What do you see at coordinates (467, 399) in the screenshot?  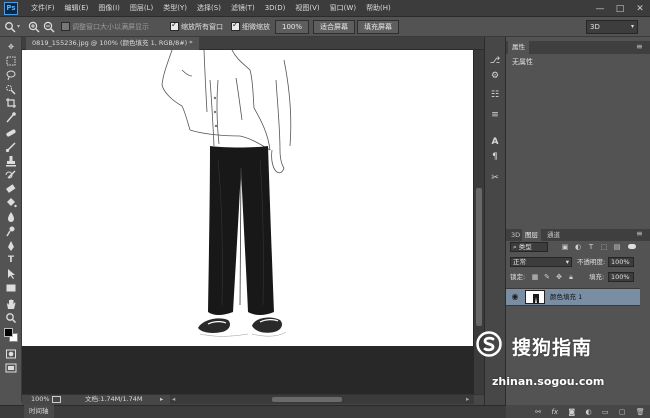 I see `scroll-right-icon: ▸` at bounding box center [467, 399].